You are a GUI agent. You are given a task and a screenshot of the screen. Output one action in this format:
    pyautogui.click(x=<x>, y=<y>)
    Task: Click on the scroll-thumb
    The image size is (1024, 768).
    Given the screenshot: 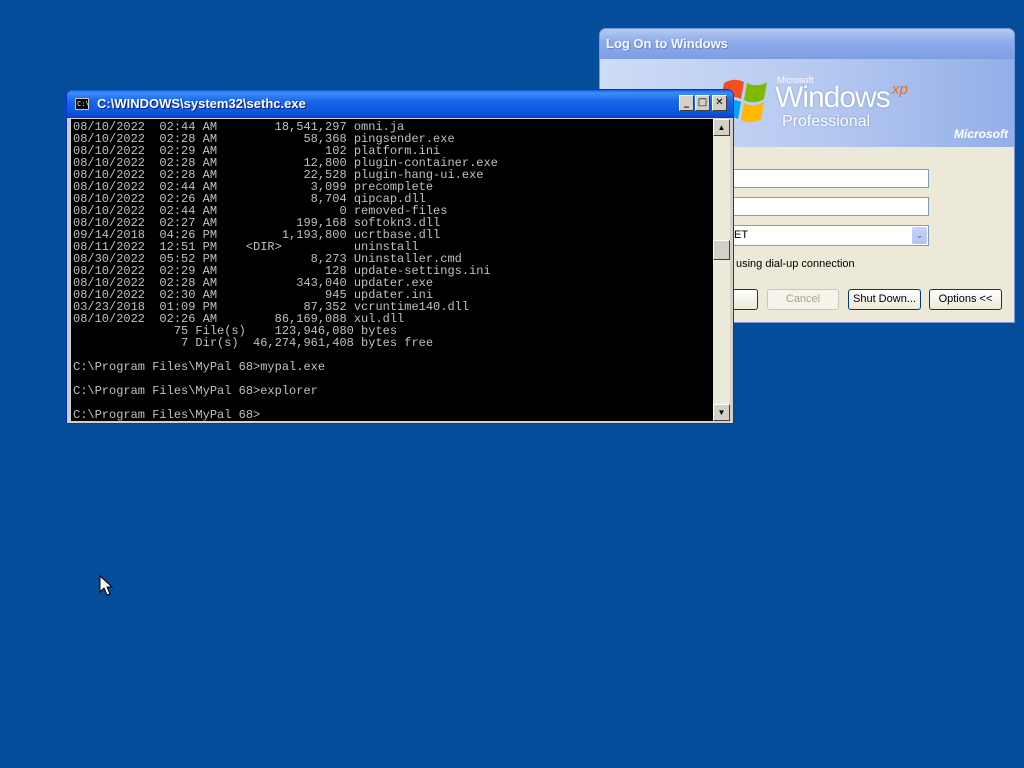 What is the action you would take?
    pyautogui.click(x=721, y=250)
    